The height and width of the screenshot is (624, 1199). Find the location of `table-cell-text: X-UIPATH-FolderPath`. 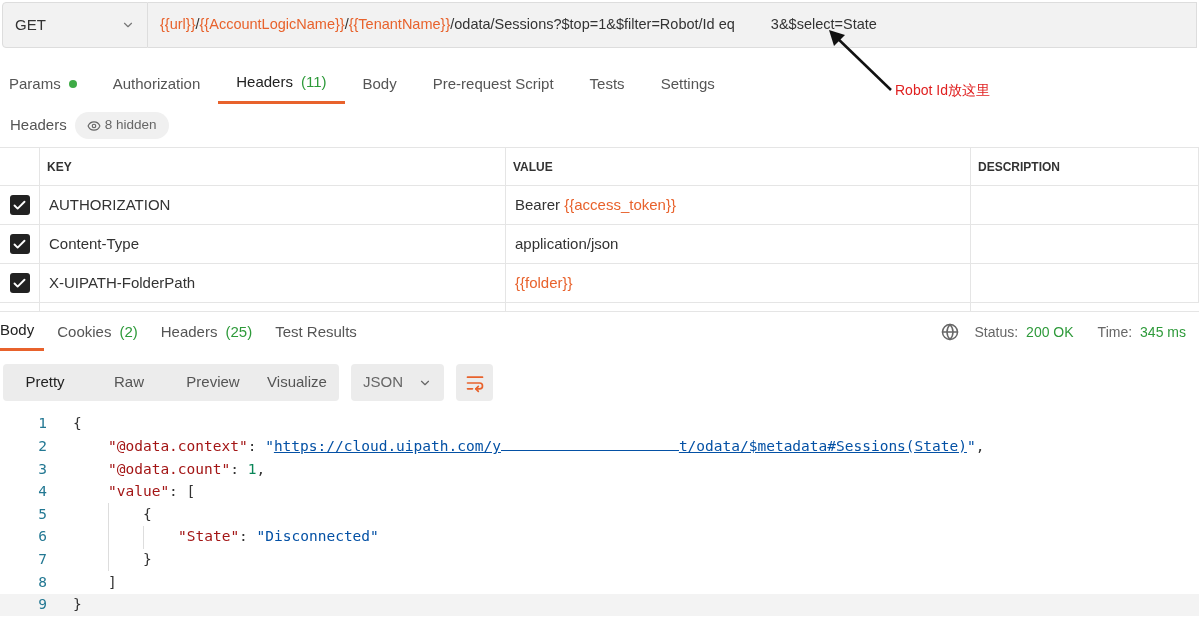

table-cell-text: X-UIPATH-FolderPath is located at coordinates (122, 282).